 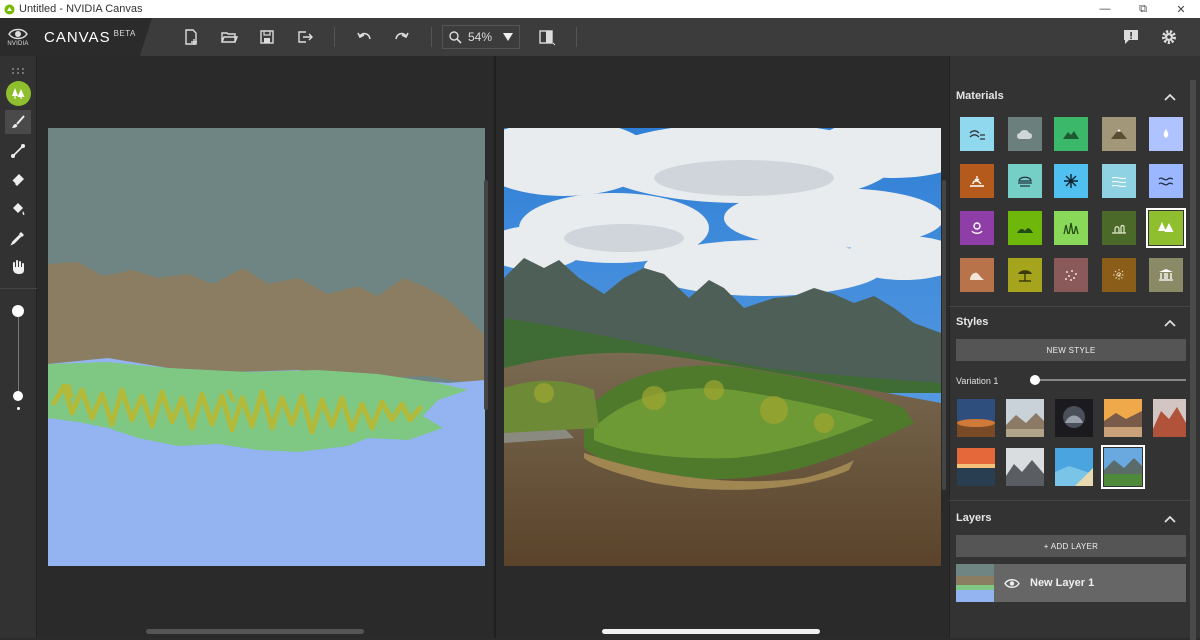 What do you see at coordinates (1193, 360) in the screenshot?
I see `right-panel-scrollbar` at bounding box center [1193, 360].